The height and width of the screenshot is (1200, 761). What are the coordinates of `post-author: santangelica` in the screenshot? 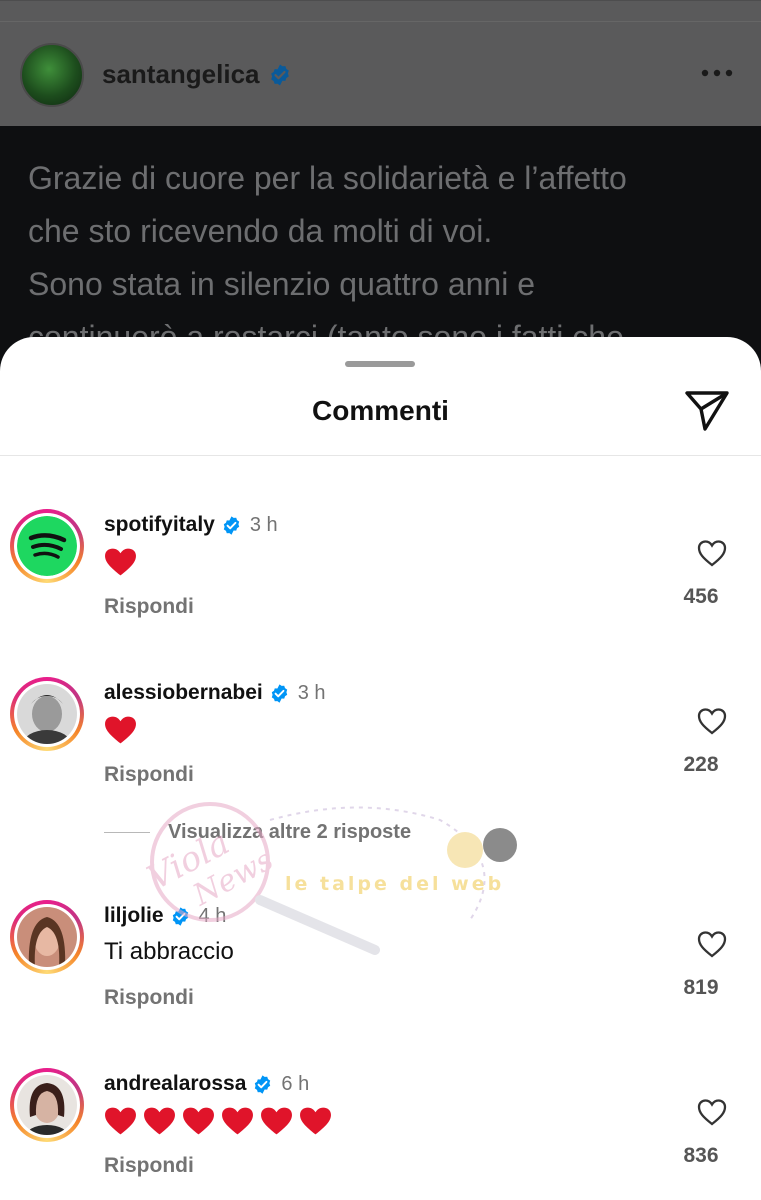 It's located at (197, 74).